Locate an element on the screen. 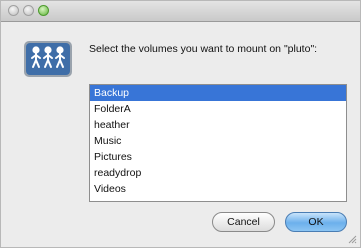 This screenshot has height=248, width=361. network-server-icon is located at coordinates (48, 59).